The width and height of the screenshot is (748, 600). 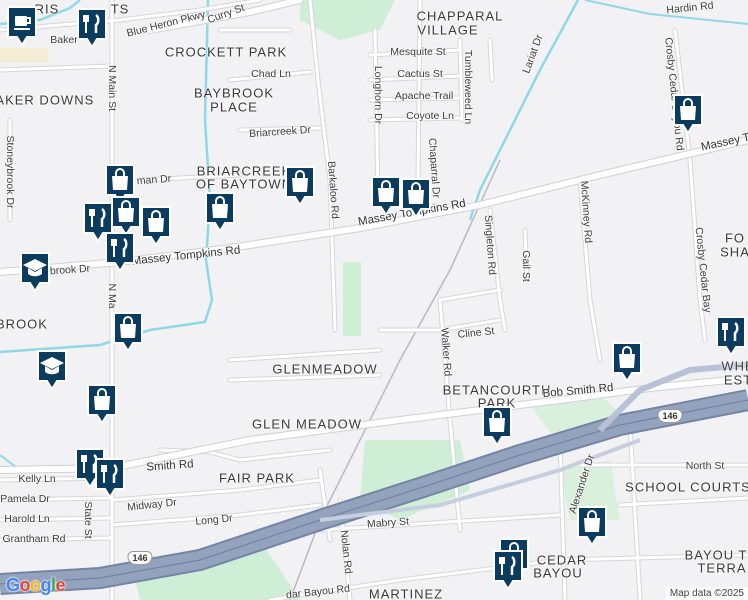 I want to click on coffee-cup-icon, so click(x=22, y=26).